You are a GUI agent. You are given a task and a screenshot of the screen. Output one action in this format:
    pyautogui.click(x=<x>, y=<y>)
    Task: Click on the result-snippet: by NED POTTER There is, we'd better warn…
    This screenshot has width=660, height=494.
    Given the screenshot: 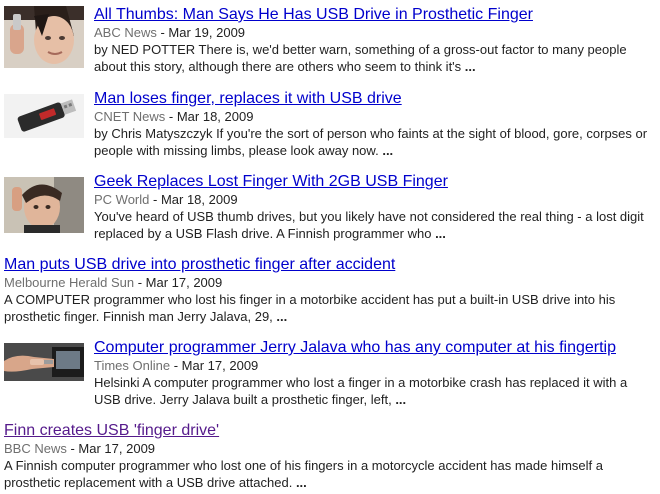 What is the action you would take?
    pyautogui.click(x=374, y=58)
    